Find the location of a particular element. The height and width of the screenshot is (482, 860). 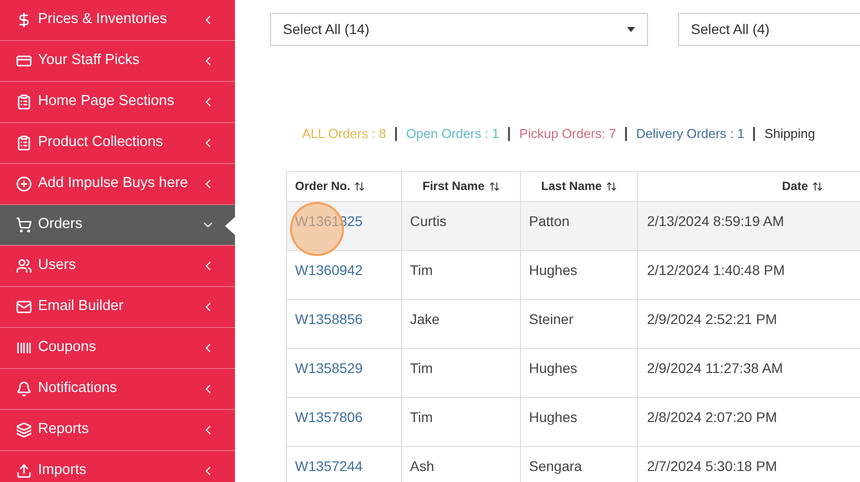

sidebar-label: Product Collections is located at coordinates (101, 142).